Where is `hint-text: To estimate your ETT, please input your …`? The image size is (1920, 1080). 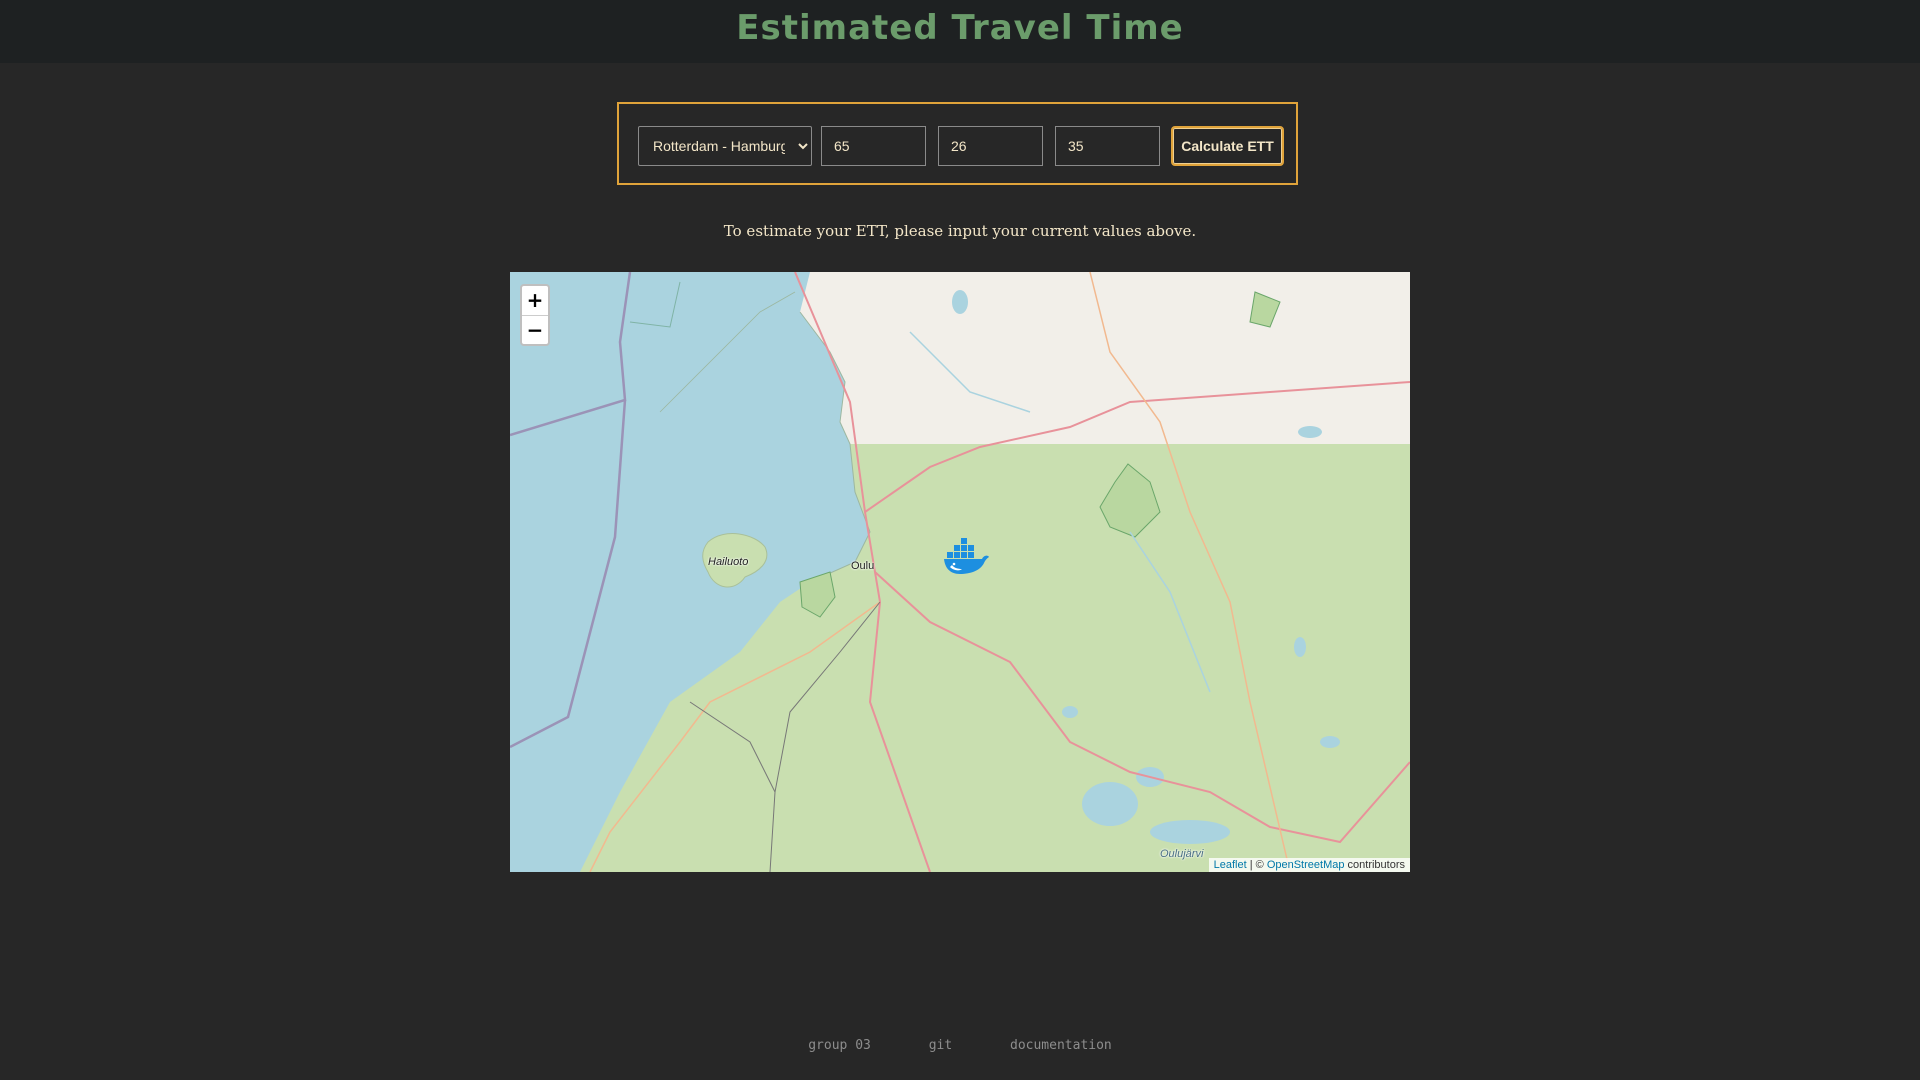
hint-text: To estimate your ETT, please input your … is located at coordinates (960, 231).